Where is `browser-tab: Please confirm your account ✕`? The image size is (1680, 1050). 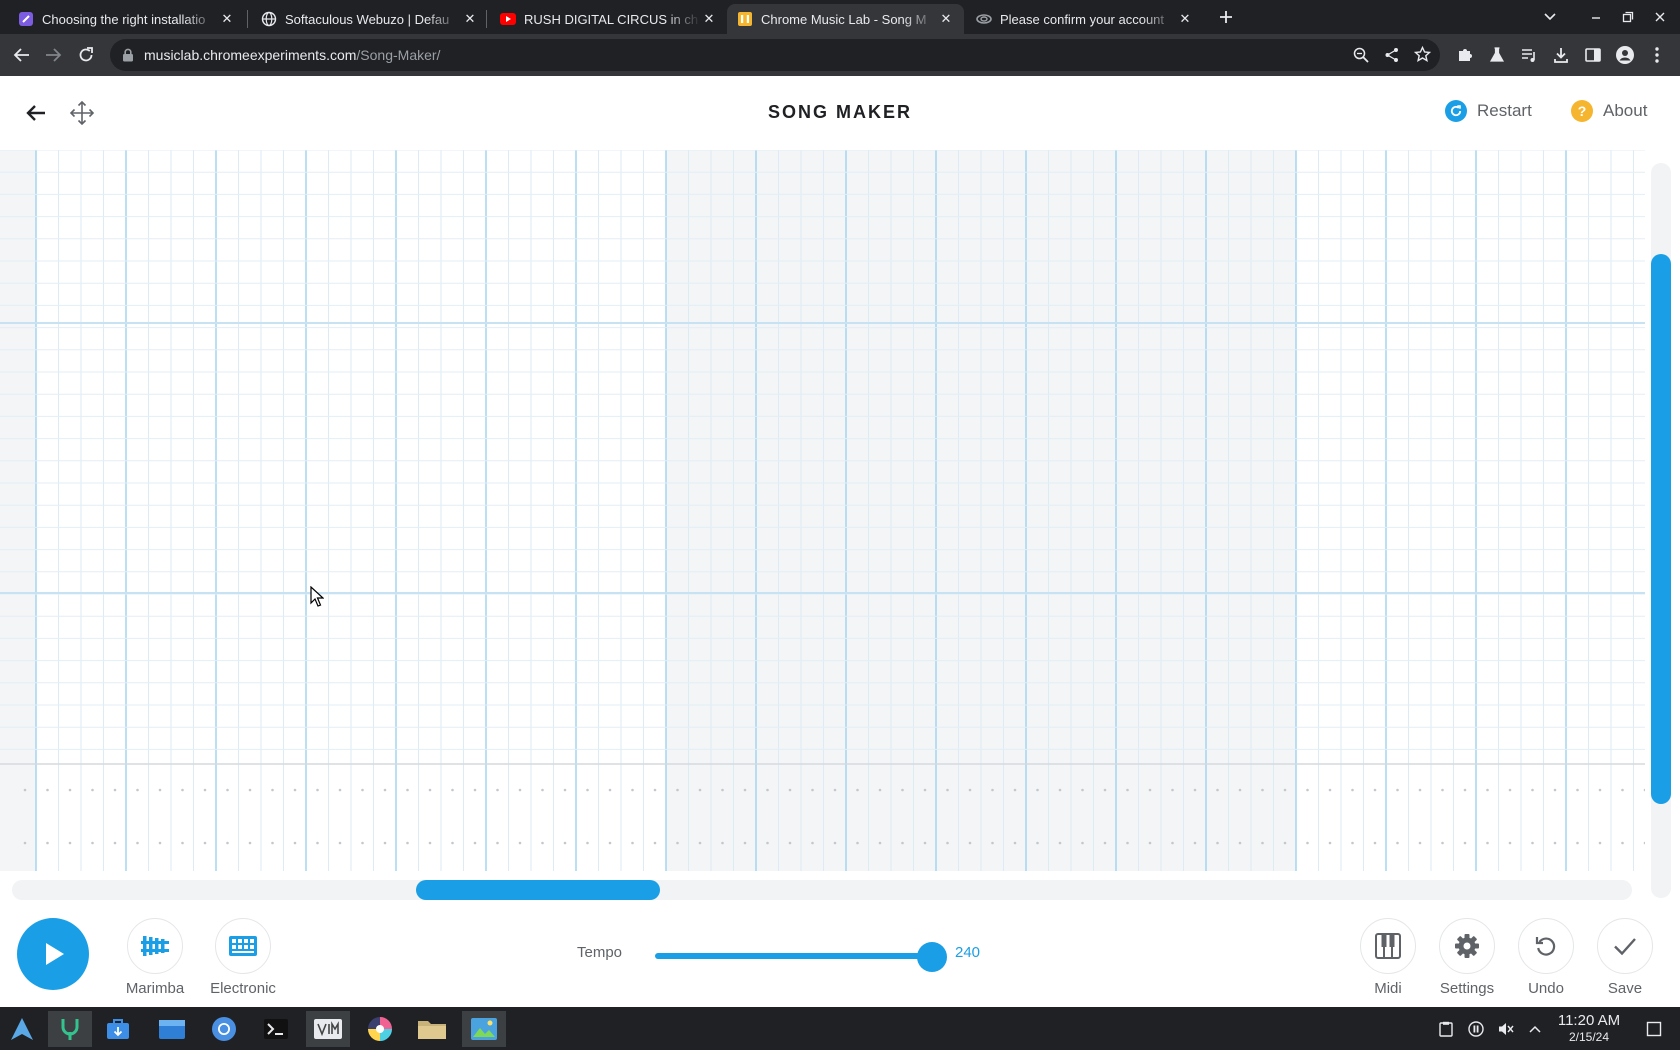
browser-tab: Please confirm your account ✕ is located at coordinates (1084, 19).